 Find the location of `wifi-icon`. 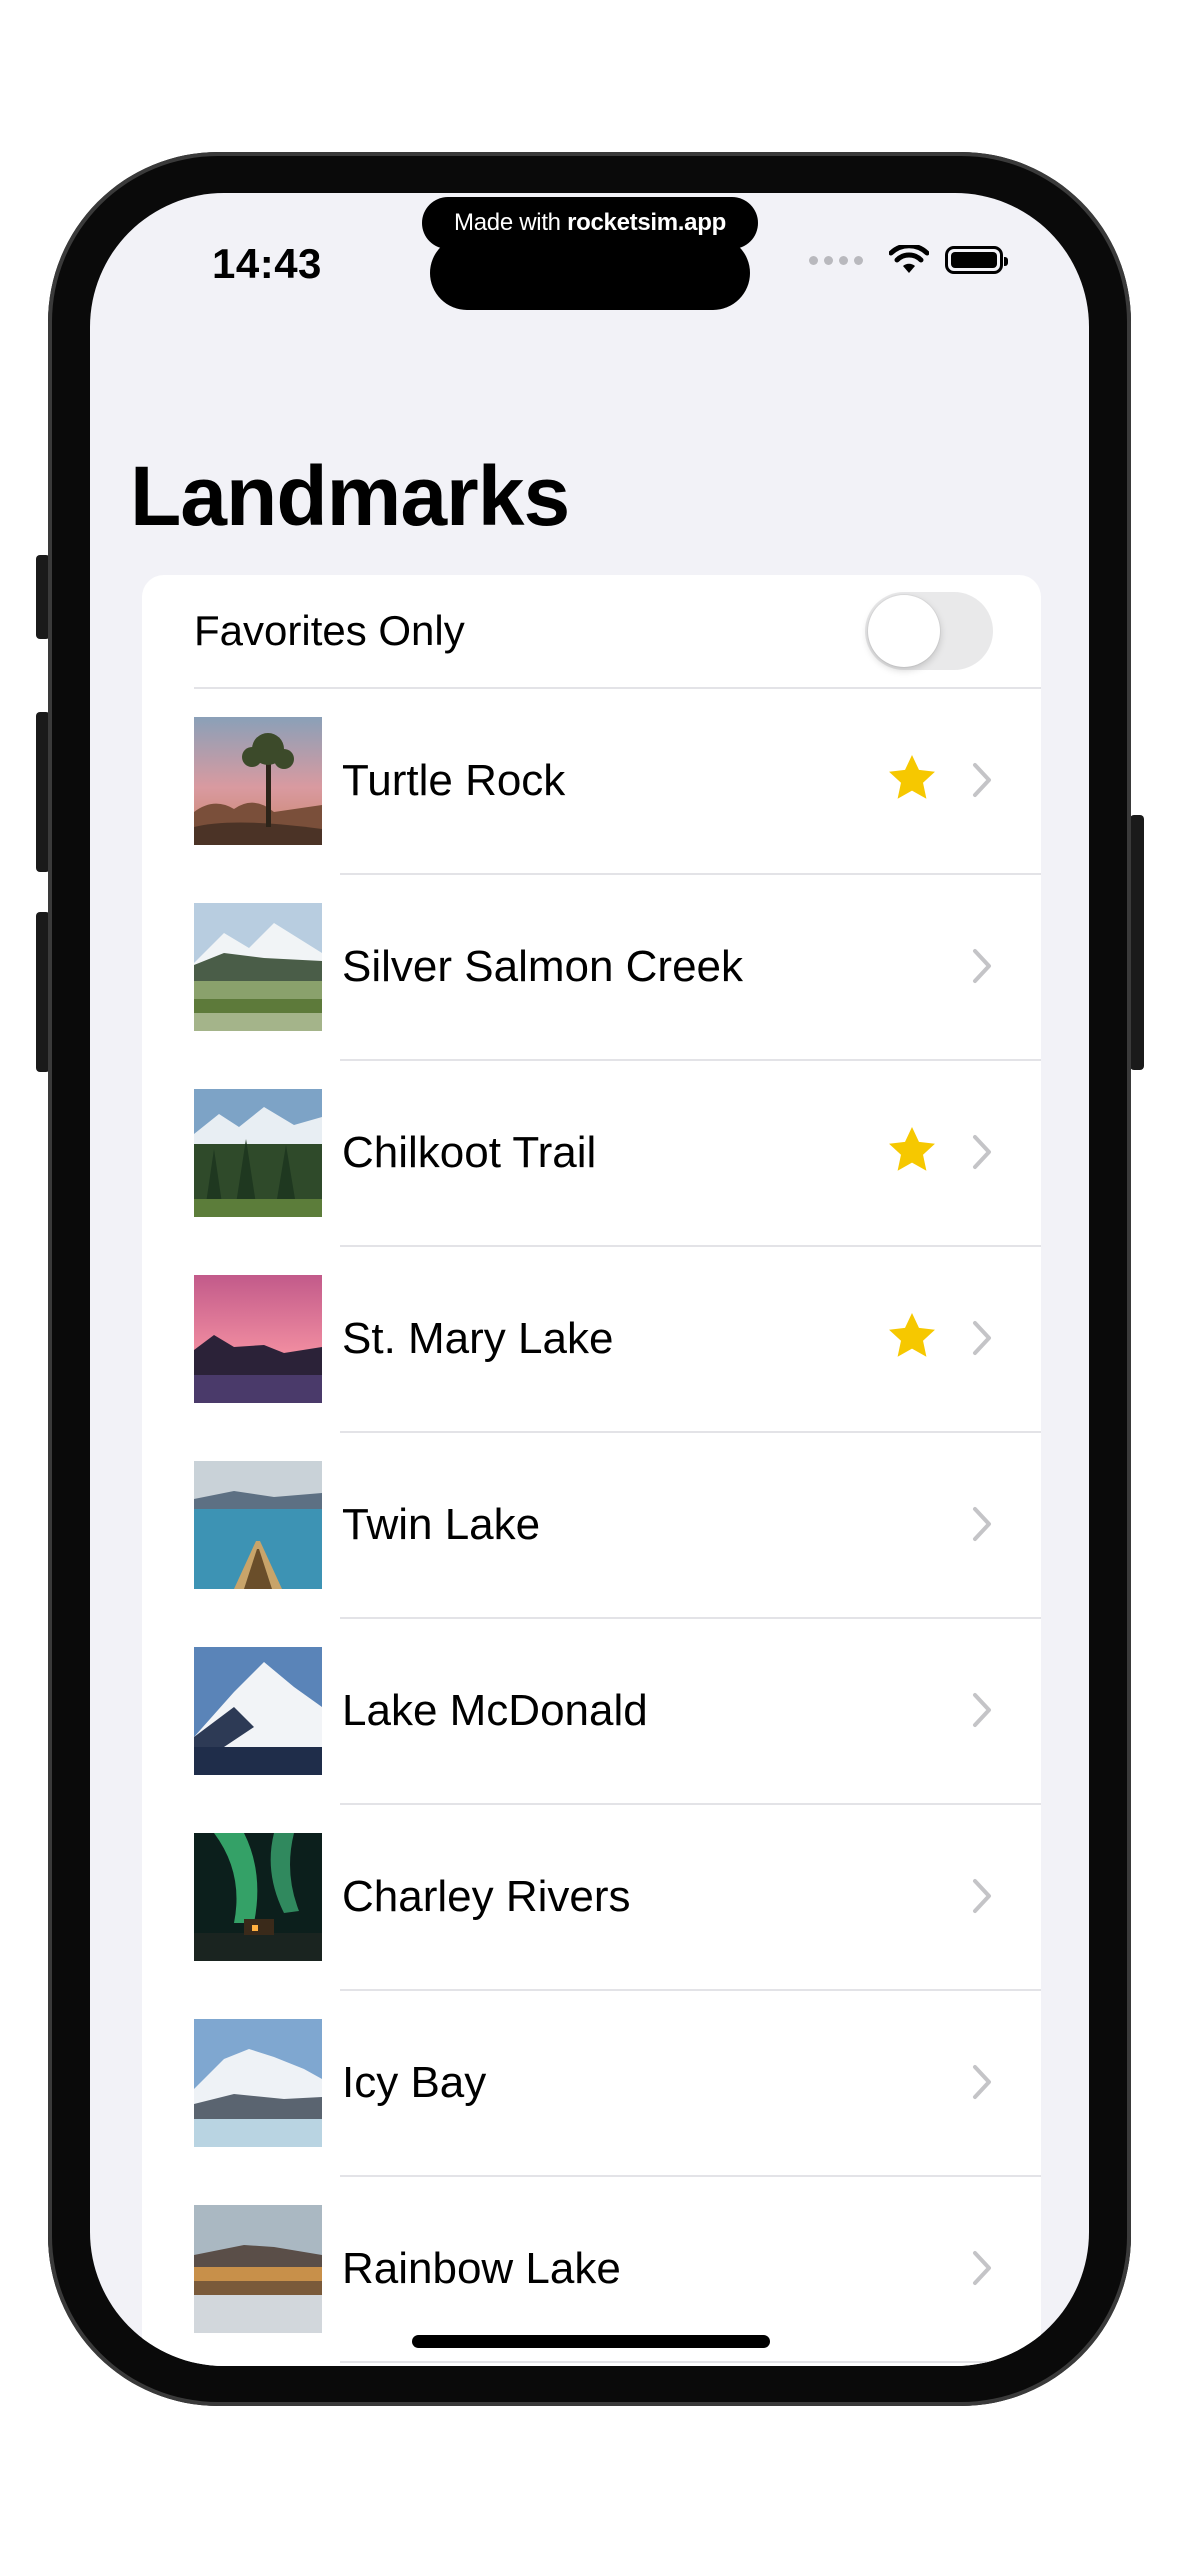

wifi-icon is located at coordinates (909, 259).